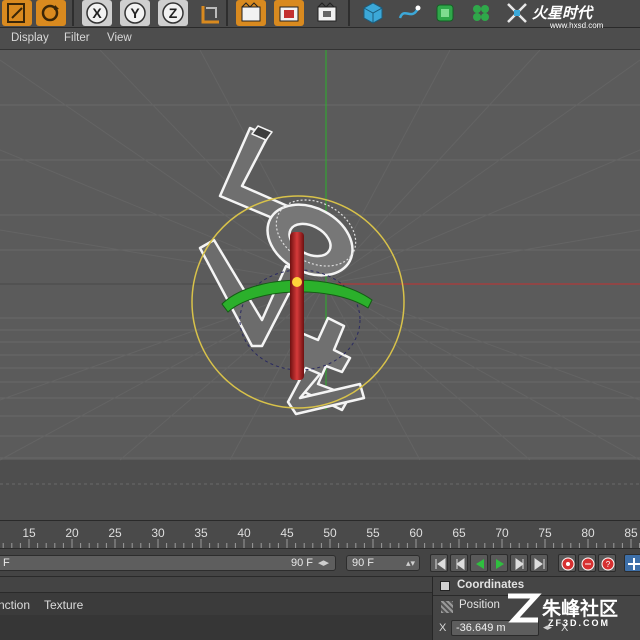 This screenshot has height=640, width=640. What do you see at coordinates (201, 533) in the screenshot?
I see `ruler-label: 35` at bounding box center [201, 533].